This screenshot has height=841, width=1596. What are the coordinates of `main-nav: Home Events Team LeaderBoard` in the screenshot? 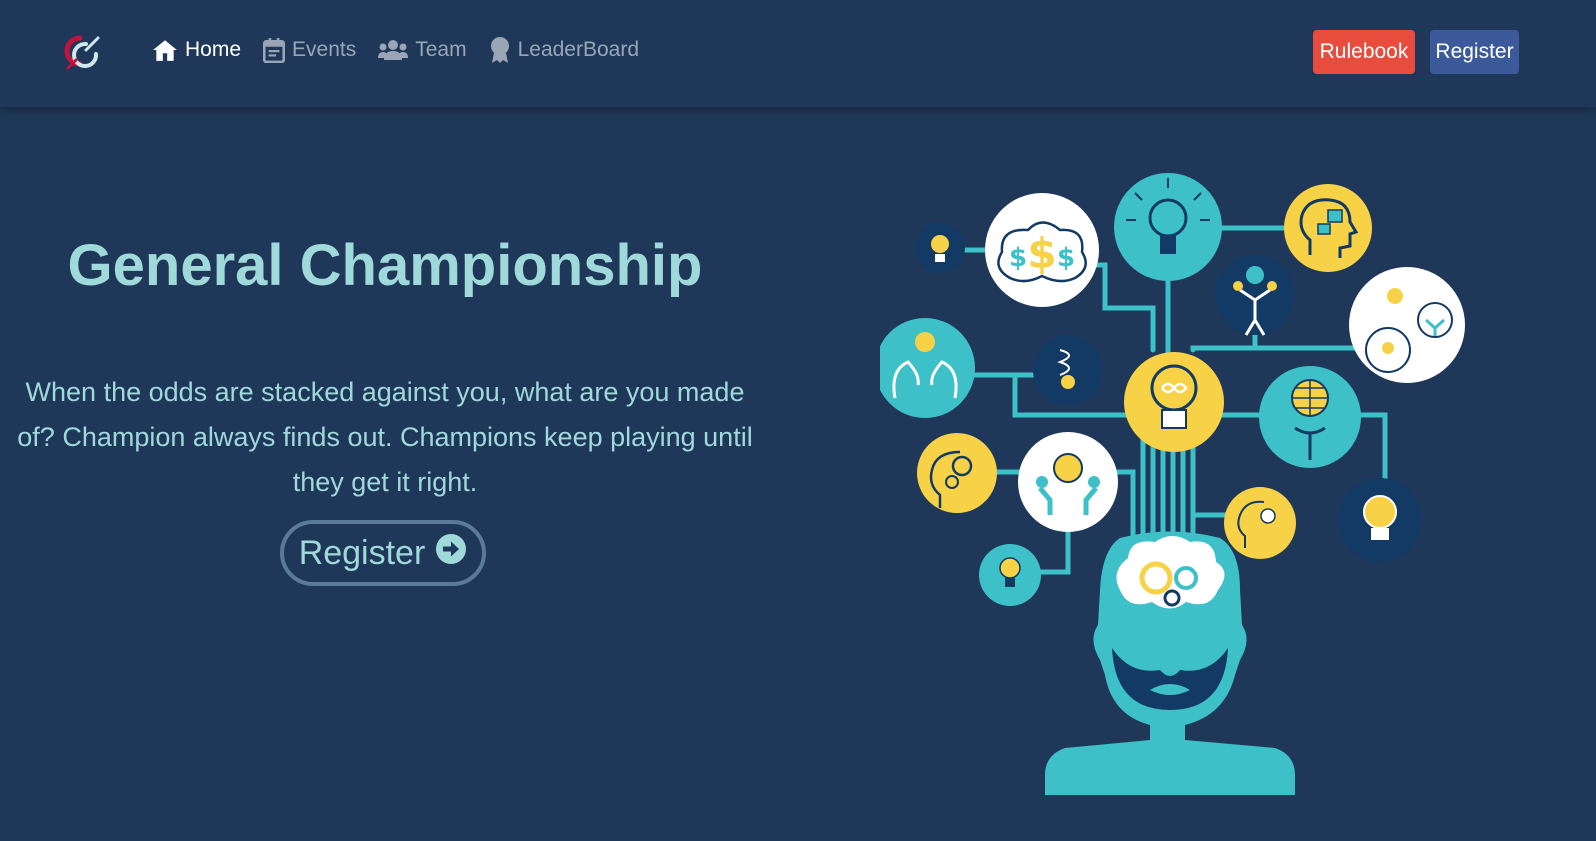 It's located at (395, 50).